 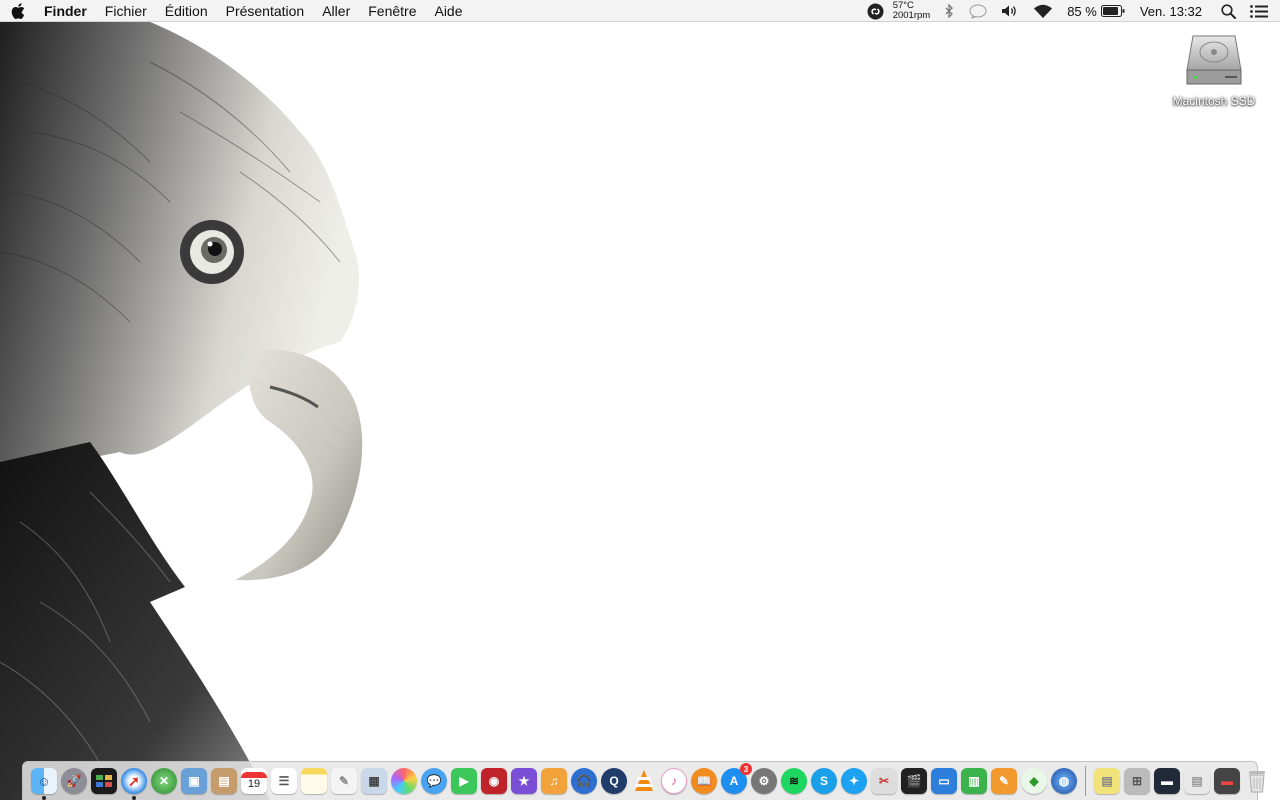 I want to click on battery-status: 85 %, so click(x=1096, y=11).